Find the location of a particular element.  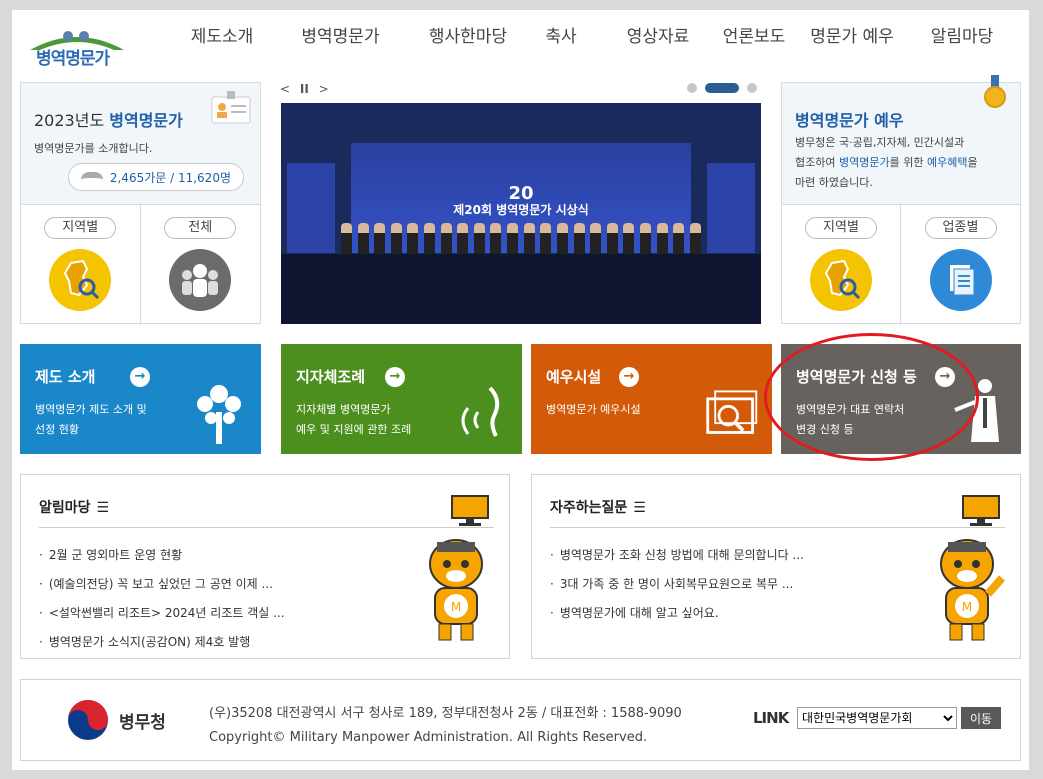

photo-search-icon is located at coordinates (732, 412).